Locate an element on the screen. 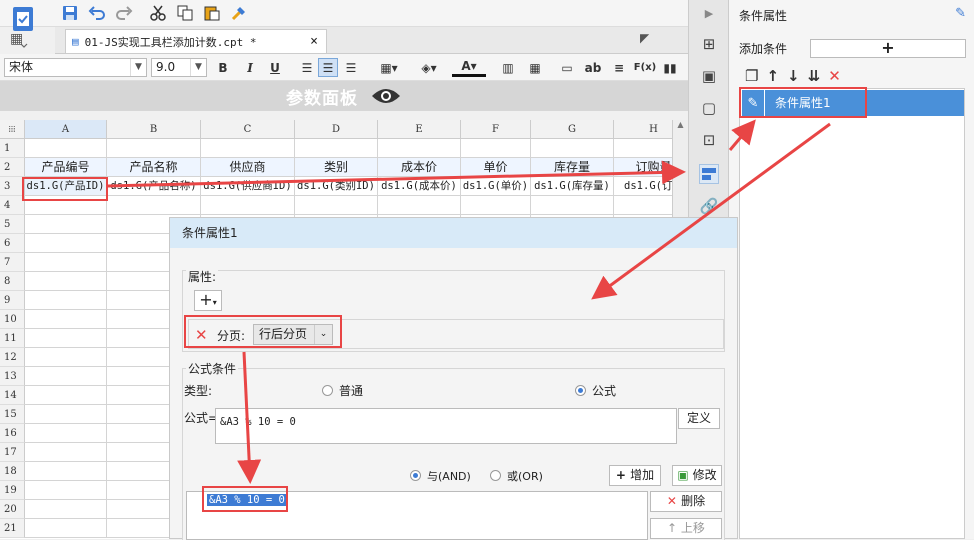  delete-icon: ✕ is located at coordinates (834, 76).